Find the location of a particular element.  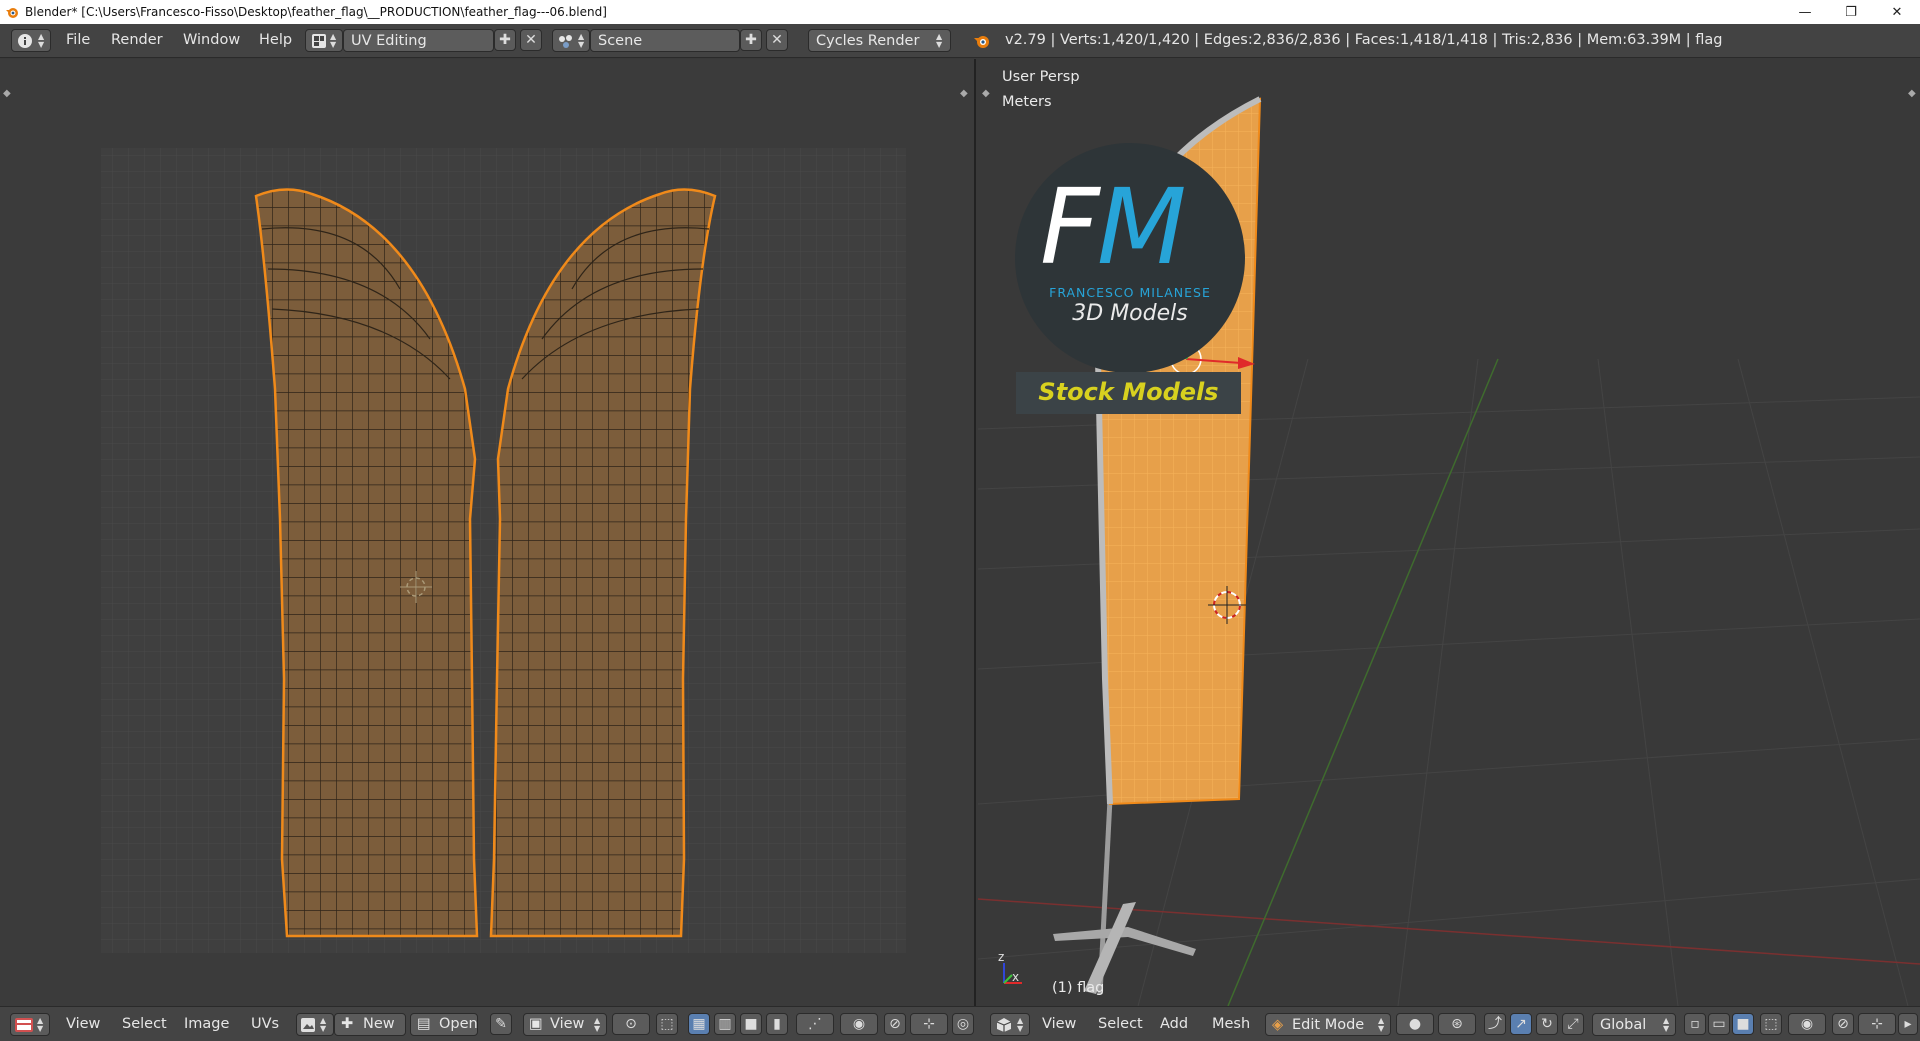

orientation-label: Global is located at coordinates (1623, 1025).